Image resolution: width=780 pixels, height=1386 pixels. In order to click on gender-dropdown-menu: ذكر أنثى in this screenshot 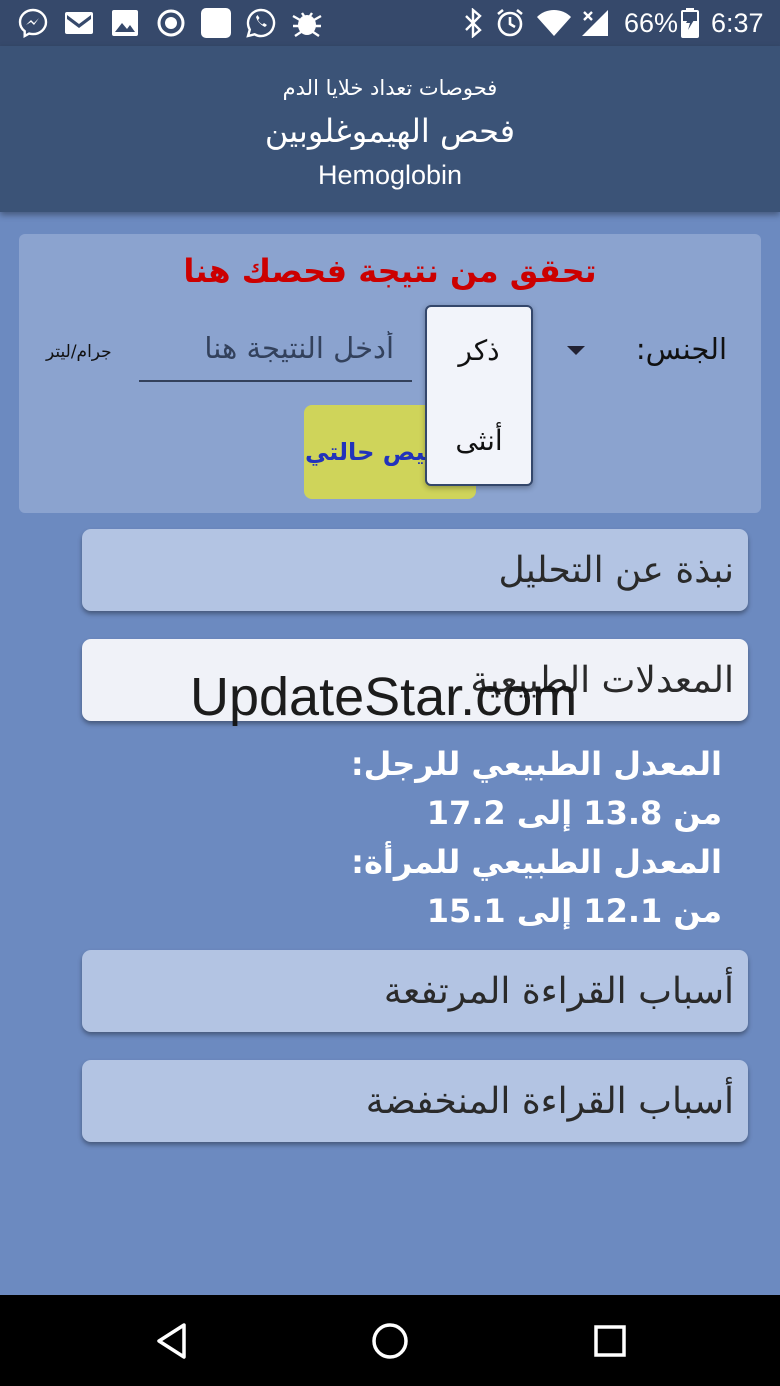, I will do `click(479, 395)`.